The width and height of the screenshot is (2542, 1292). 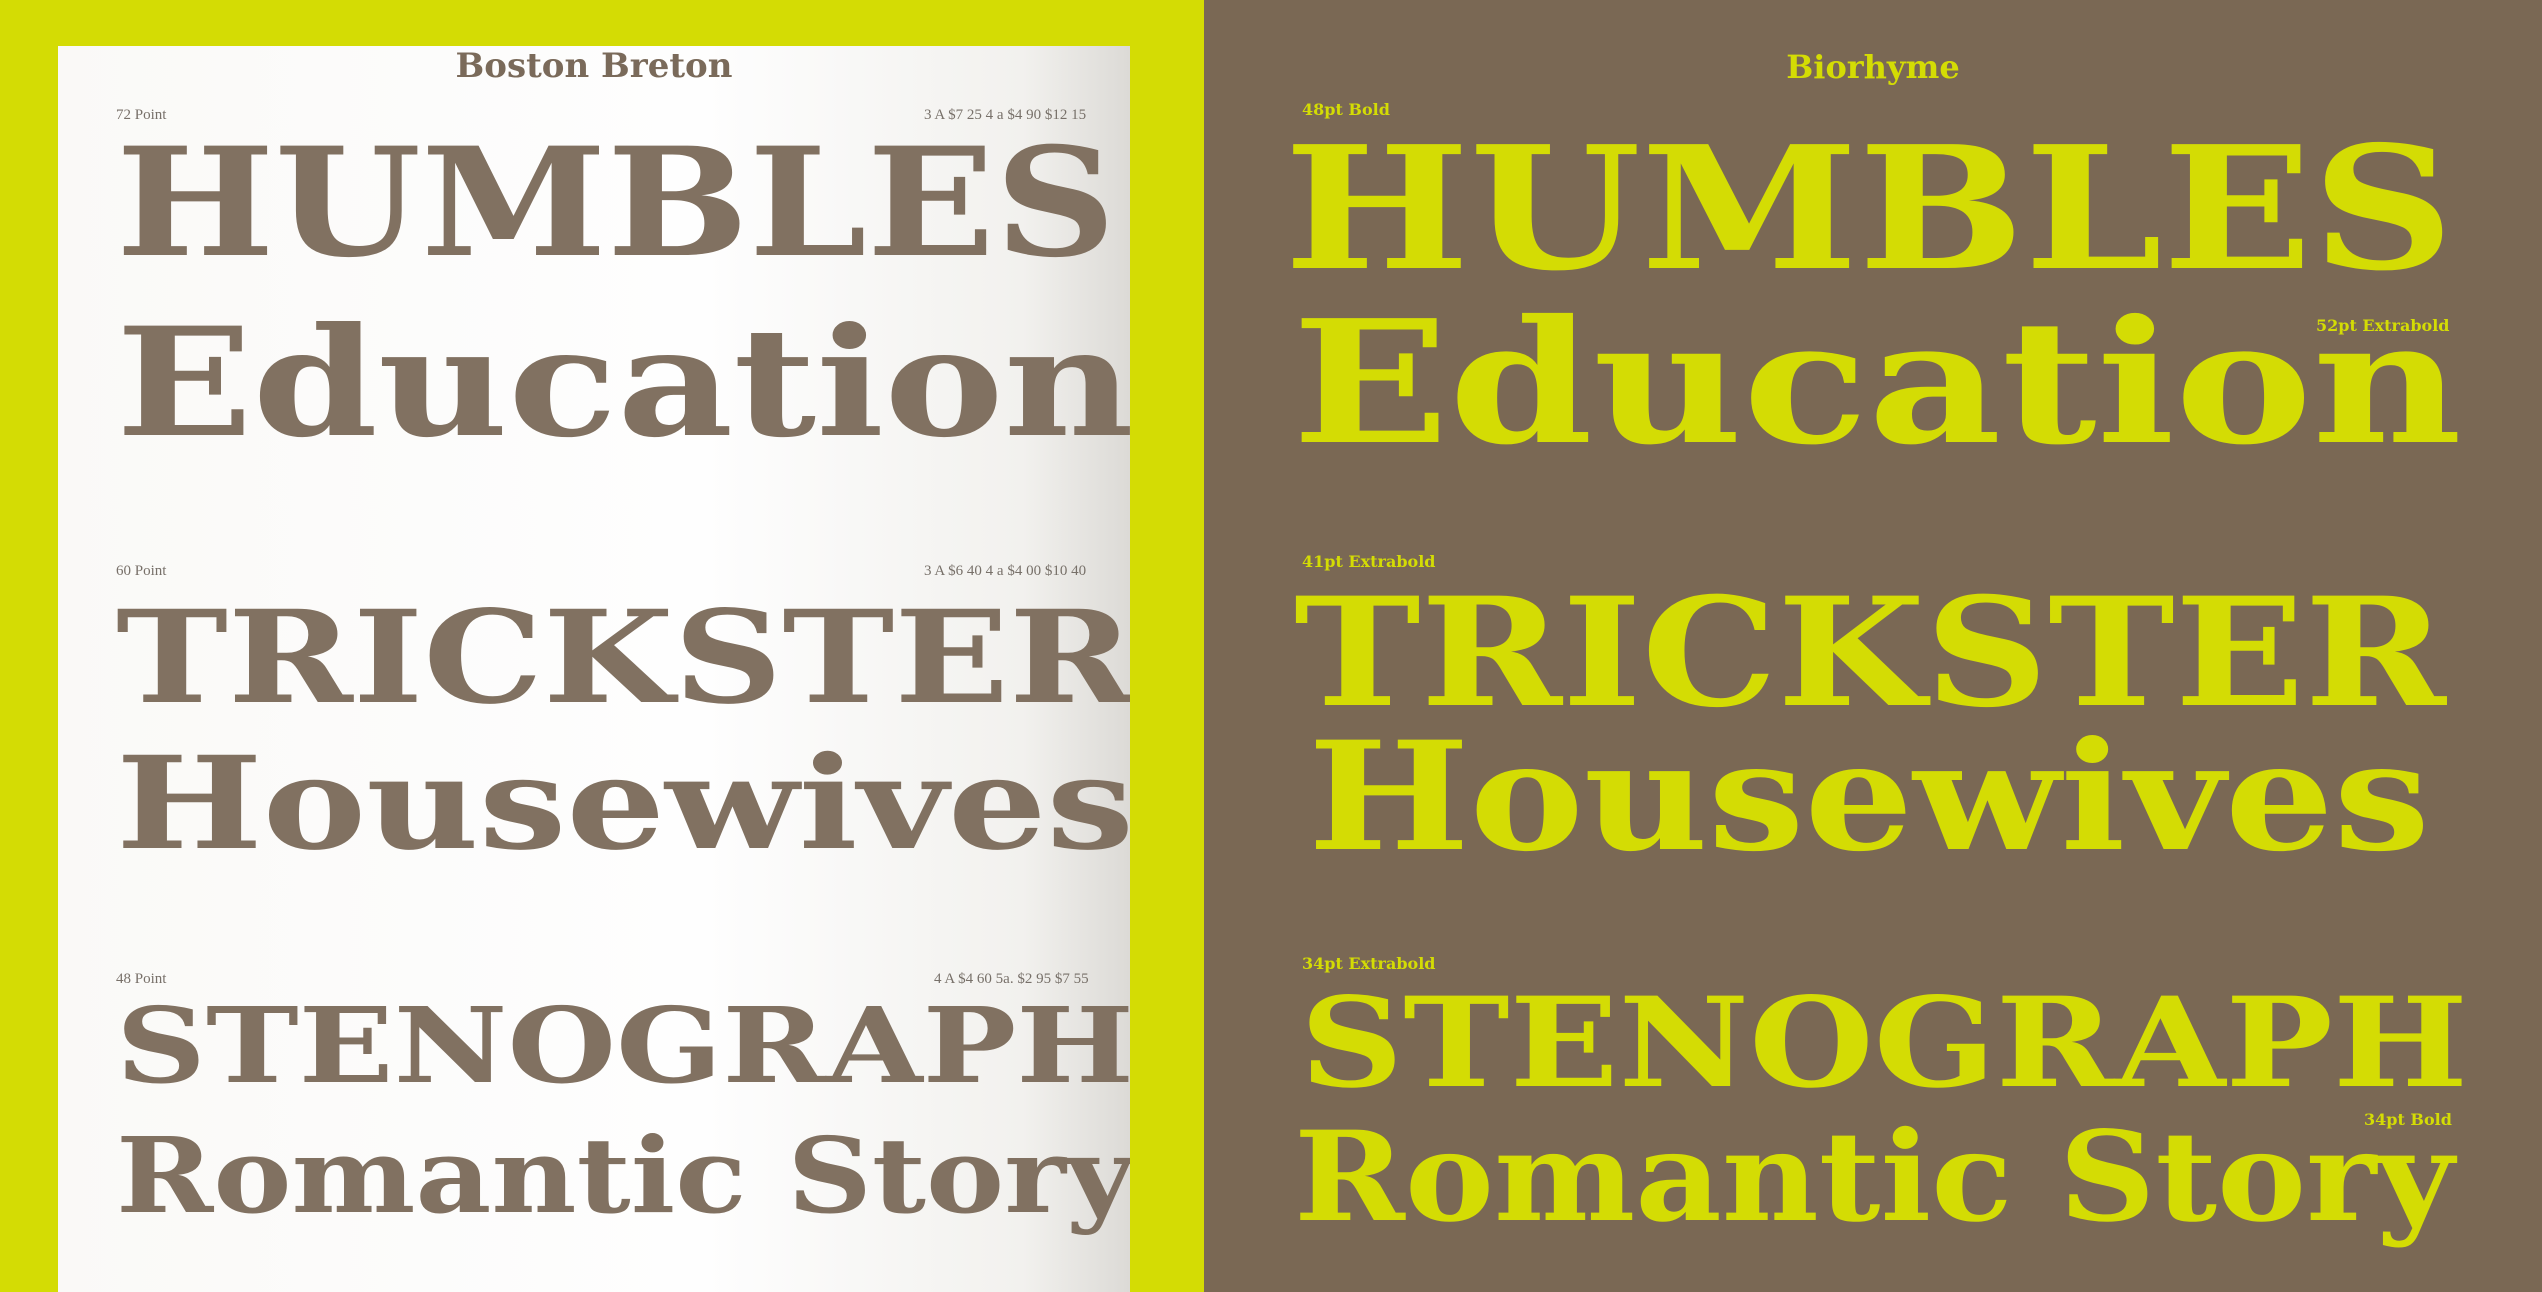 I want to click on specimen-line-stenograph: STENOGRAPH, so click(x=623, y=1045).